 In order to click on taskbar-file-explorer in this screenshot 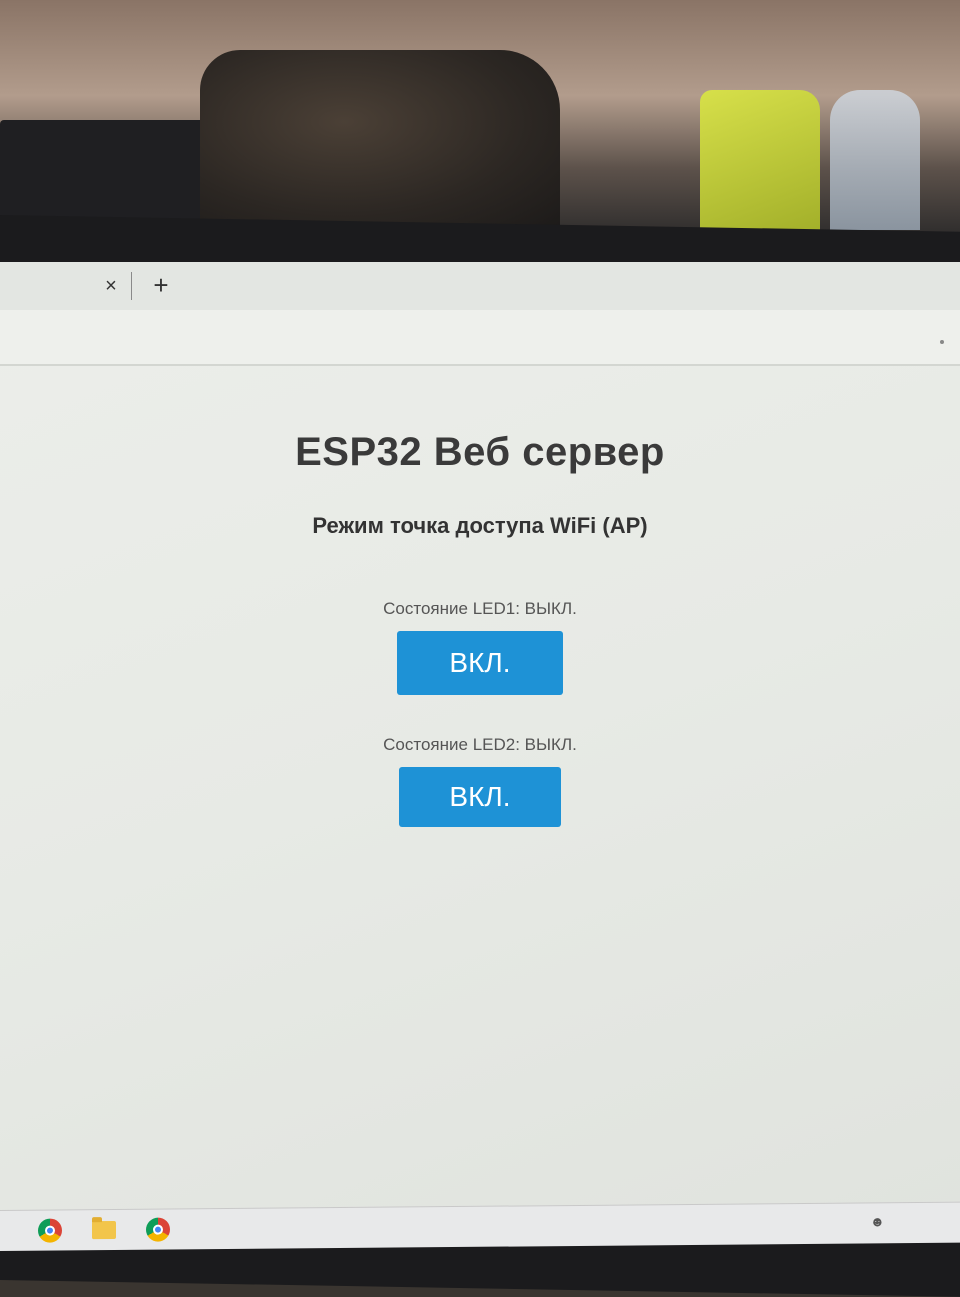, I will do `click(104, 1230)`.